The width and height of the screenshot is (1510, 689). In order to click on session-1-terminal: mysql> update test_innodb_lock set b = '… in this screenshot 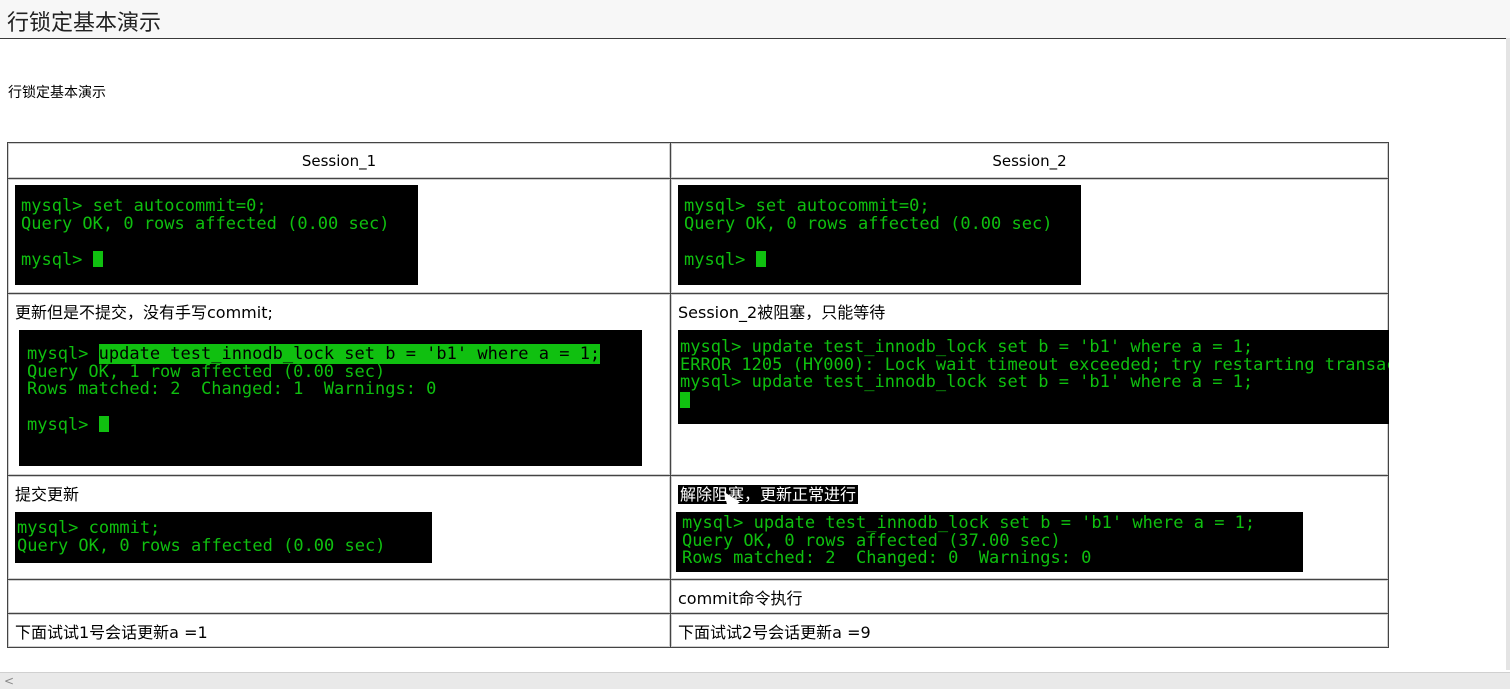, I will do `click(330, 398)`.